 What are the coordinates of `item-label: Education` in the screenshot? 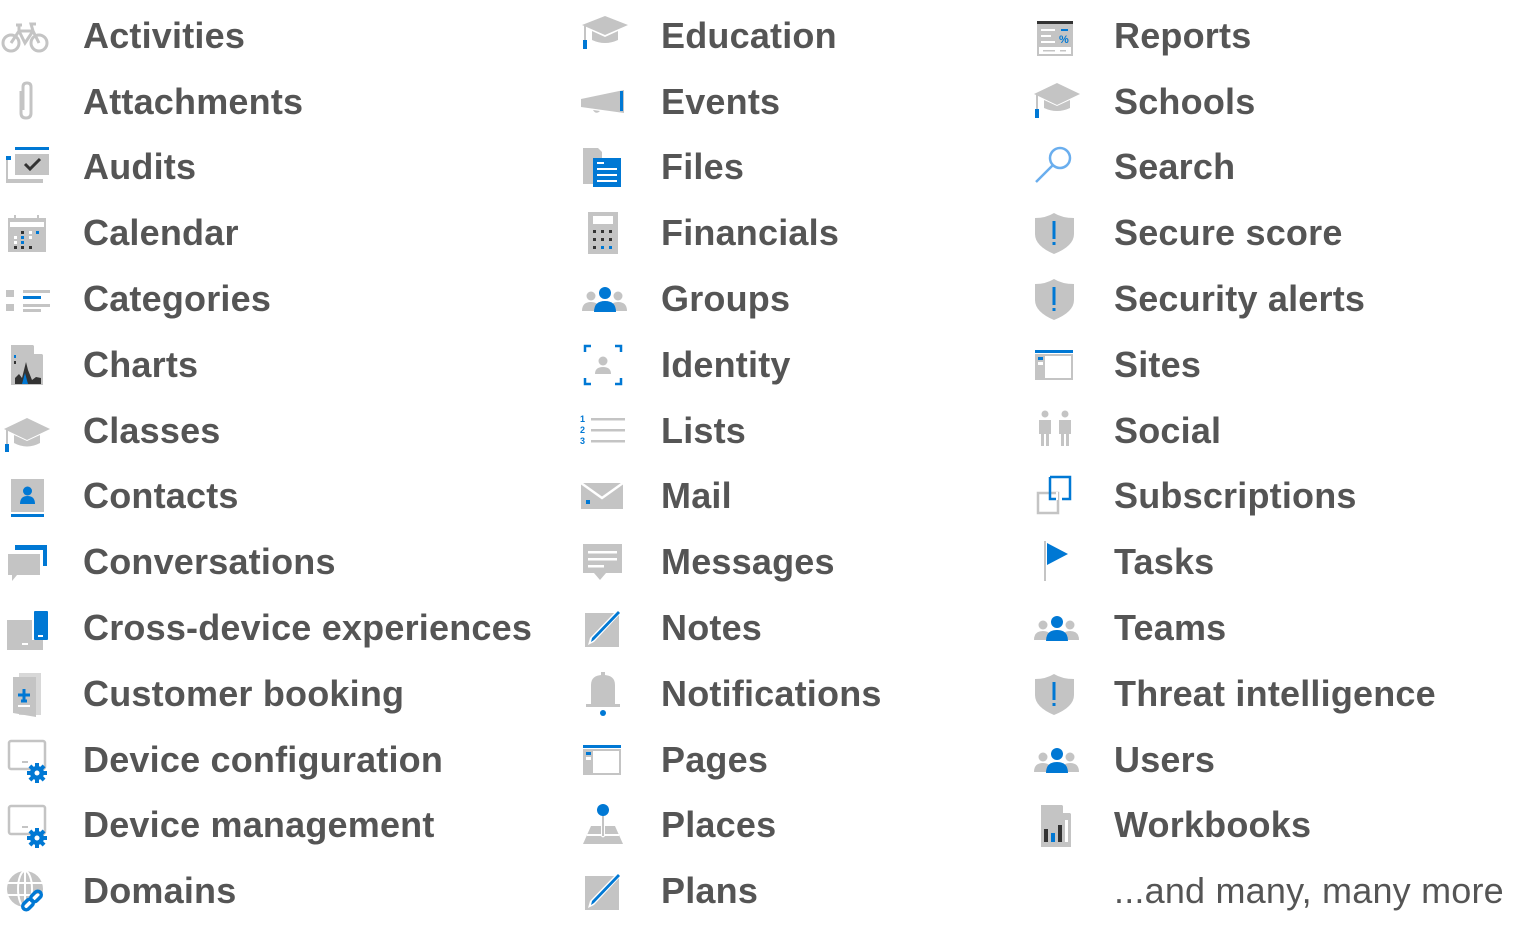 It's located at (749, 35).